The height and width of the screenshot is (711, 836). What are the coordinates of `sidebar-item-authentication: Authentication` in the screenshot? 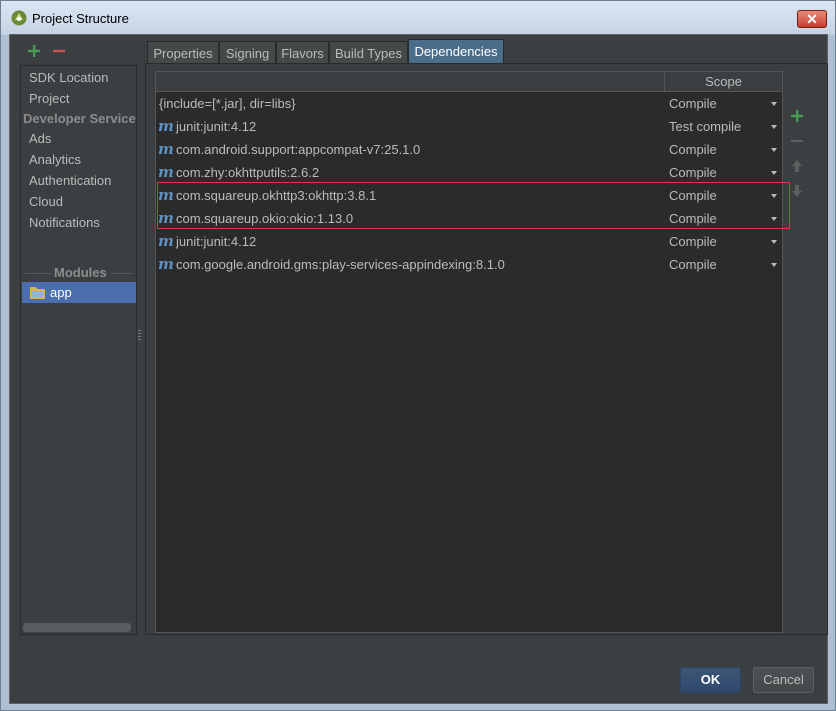 It's located at (70, 181).